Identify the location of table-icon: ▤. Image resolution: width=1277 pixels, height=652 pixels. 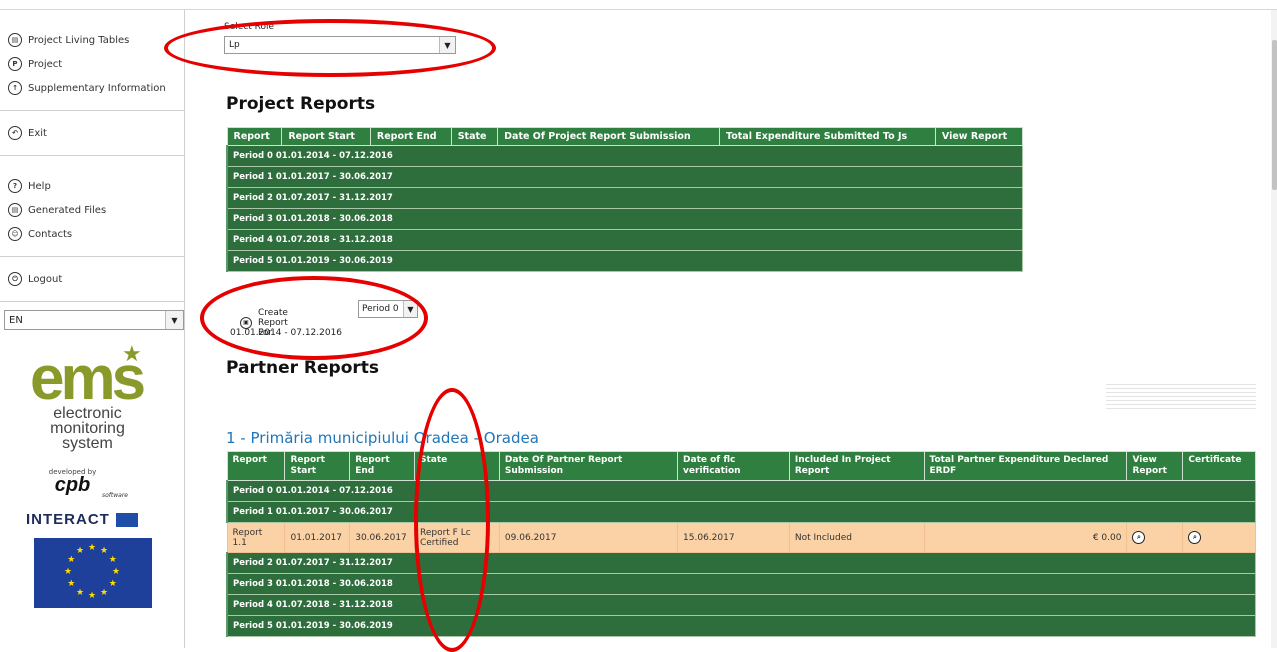
(15, 40).